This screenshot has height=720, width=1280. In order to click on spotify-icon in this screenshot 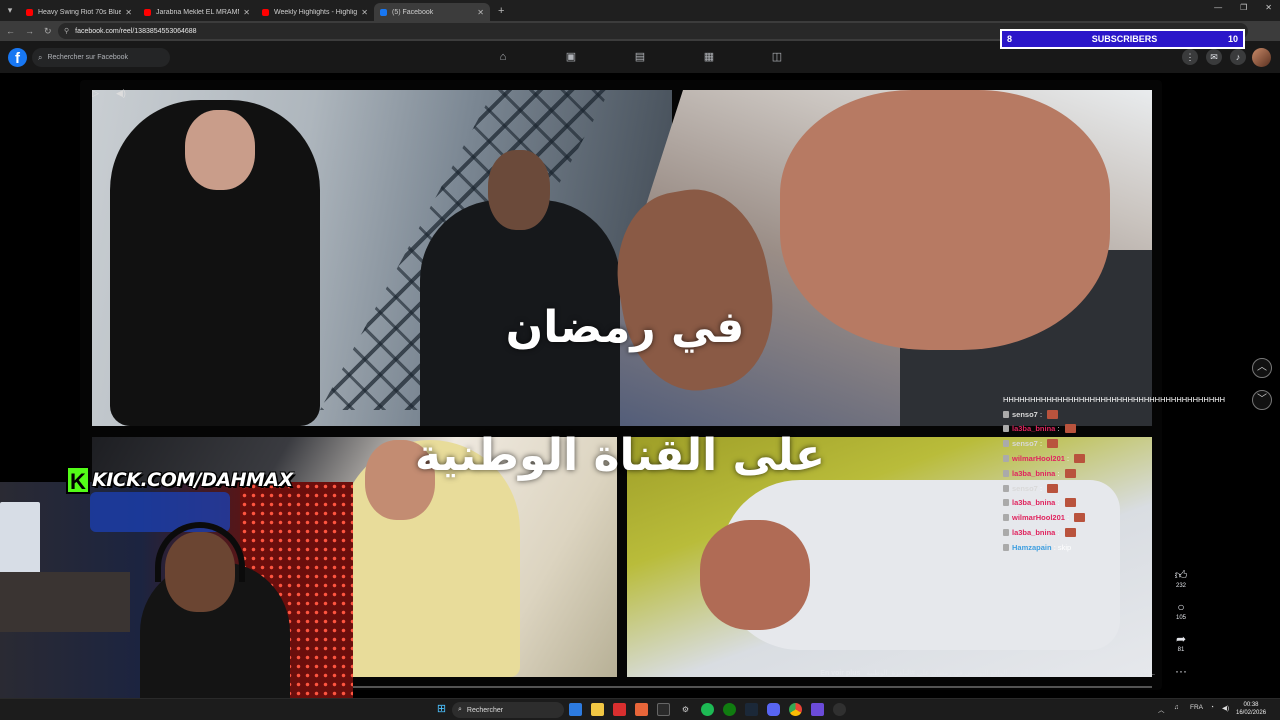, I will do `click(707, 709)`.